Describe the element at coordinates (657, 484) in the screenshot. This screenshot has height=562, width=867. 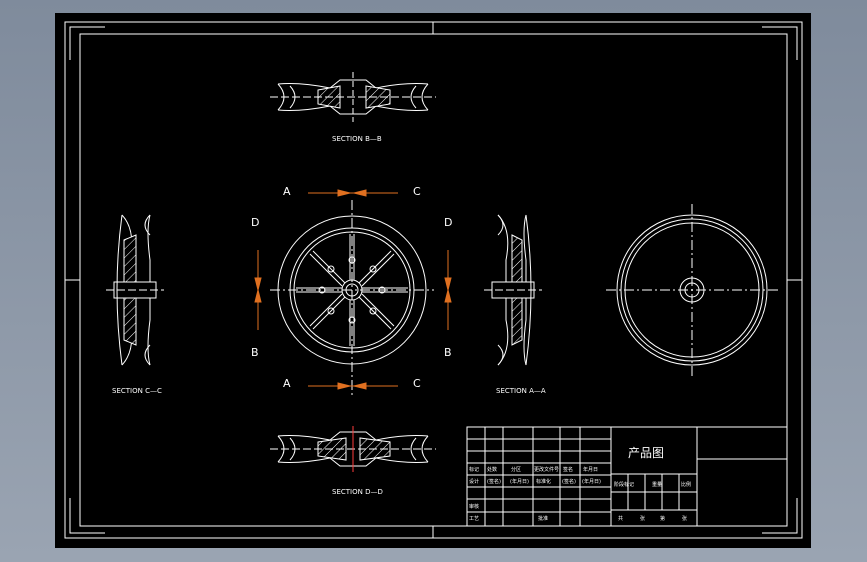
I see `tb-stage-1: 重量` at that location.